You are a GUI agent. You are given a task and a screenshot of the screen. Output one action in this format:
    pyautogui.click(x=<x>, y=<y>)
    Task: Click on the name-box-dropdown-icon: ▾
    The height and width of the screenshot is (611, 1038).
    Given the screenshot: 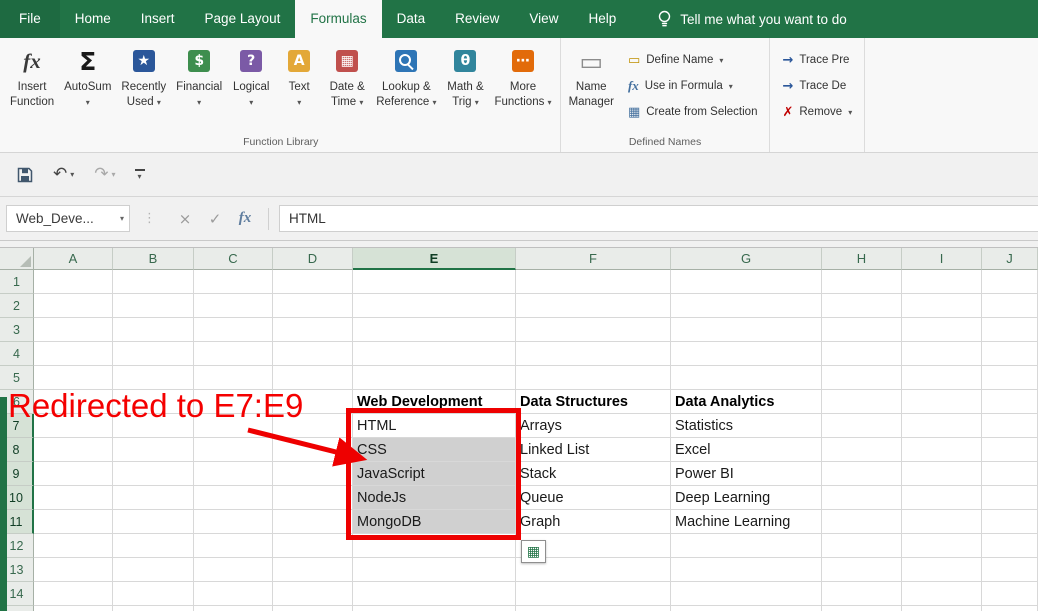 What is the action you would take?
    pyautogui.click(x=122, y=218)
    